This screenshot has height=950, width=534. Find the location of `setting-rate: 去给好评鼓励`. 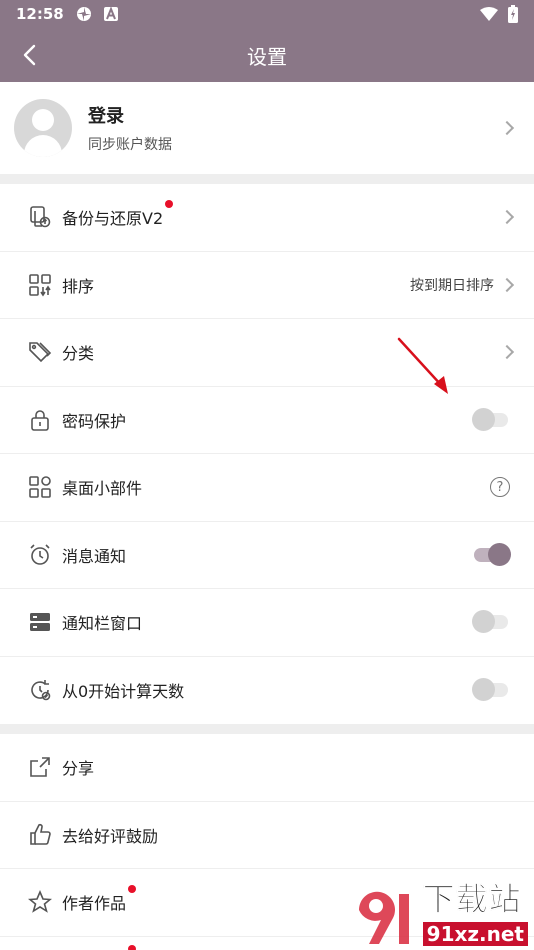

setting-rate: 去给好评鼓励 is located at coordinates (267, 835).